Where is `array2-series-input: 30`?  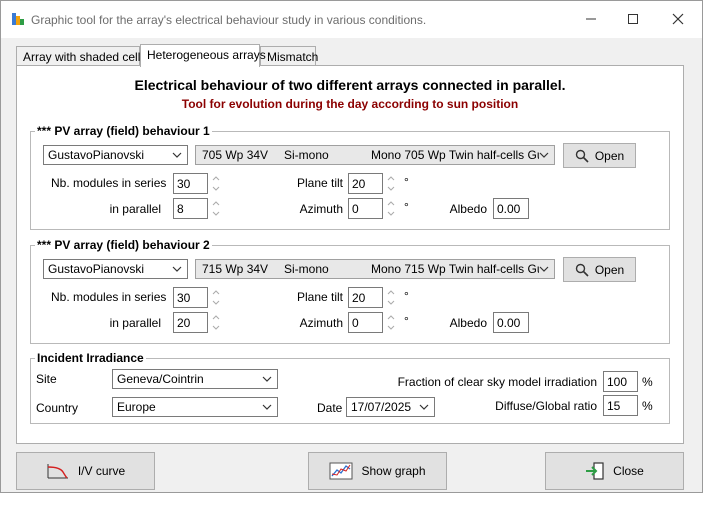 array2-series-input: 30 is located at coordinates (190, 297).